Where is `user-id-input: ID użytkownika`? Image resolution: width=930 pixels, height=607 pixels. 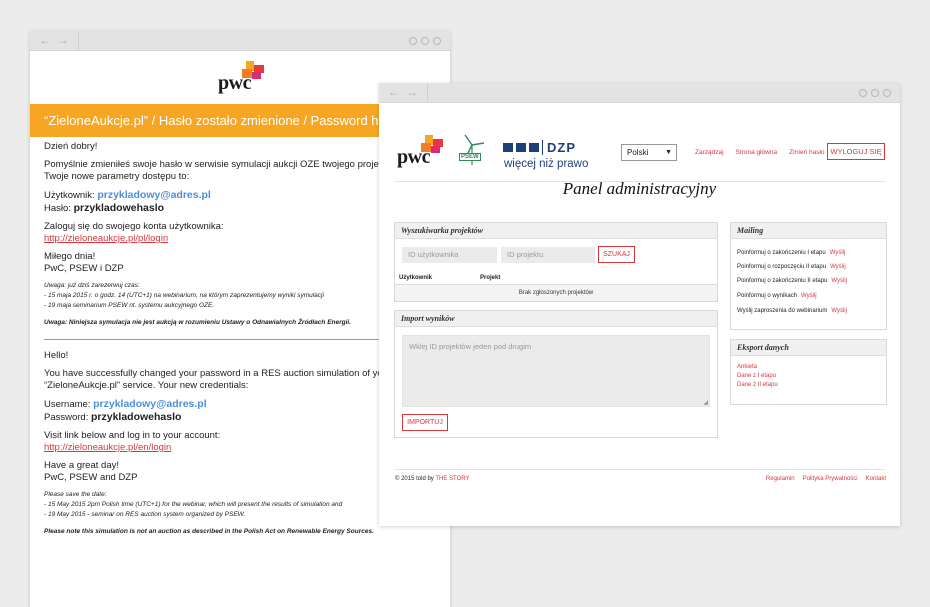 user-id-input: ID użytkownika is located at coordinates (449, 255).